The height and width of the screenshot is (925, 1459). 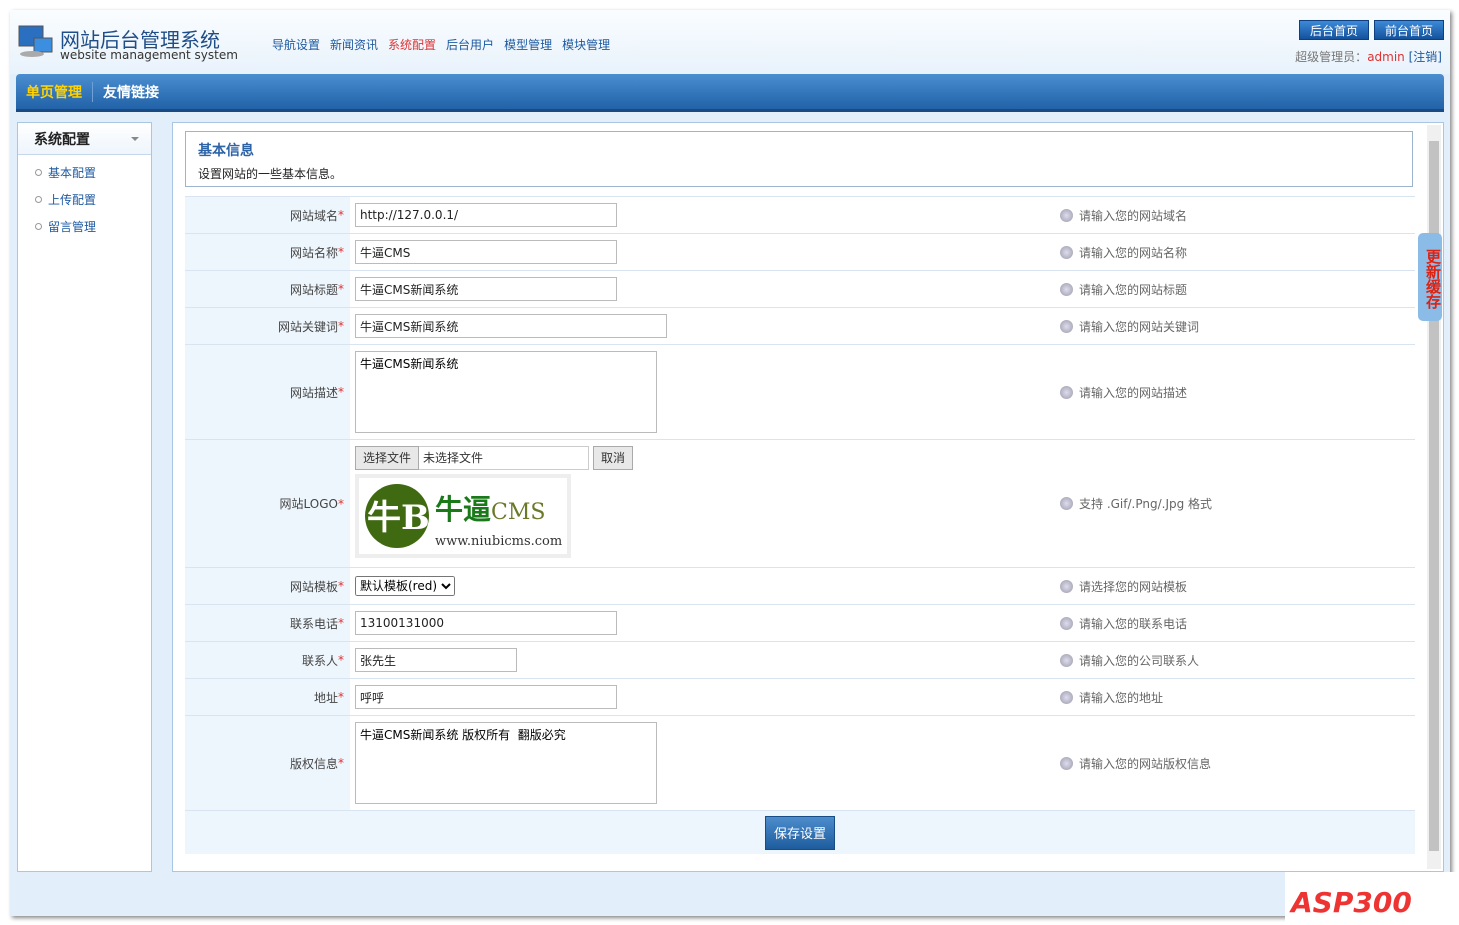 I want to click on cancel-button: 取消, so click(x=613, y=458).